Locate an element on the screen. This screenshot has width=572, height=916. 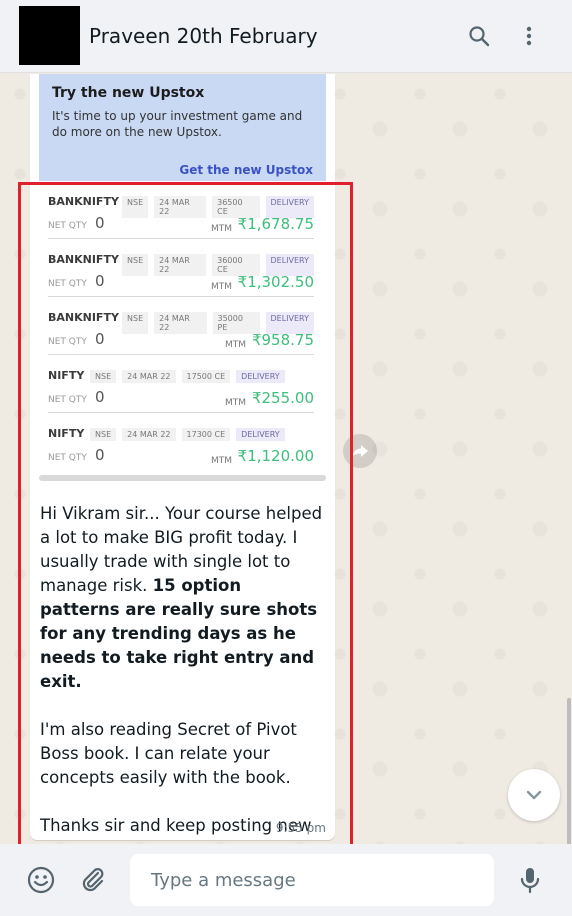
avatar is located at coordinates (49, 35).